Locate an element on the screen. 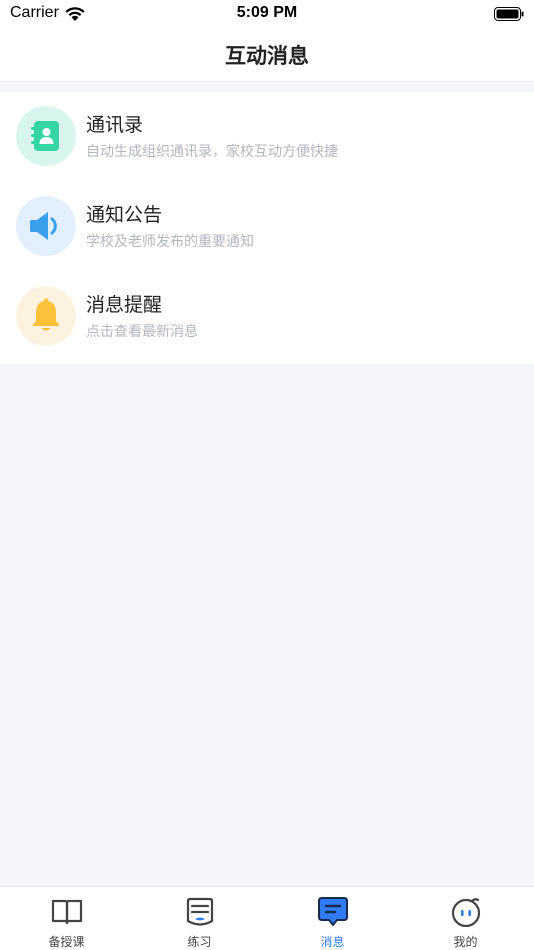 The image size is (534, 950). tab-practice: 练习 is located at coordinates (199, 918).